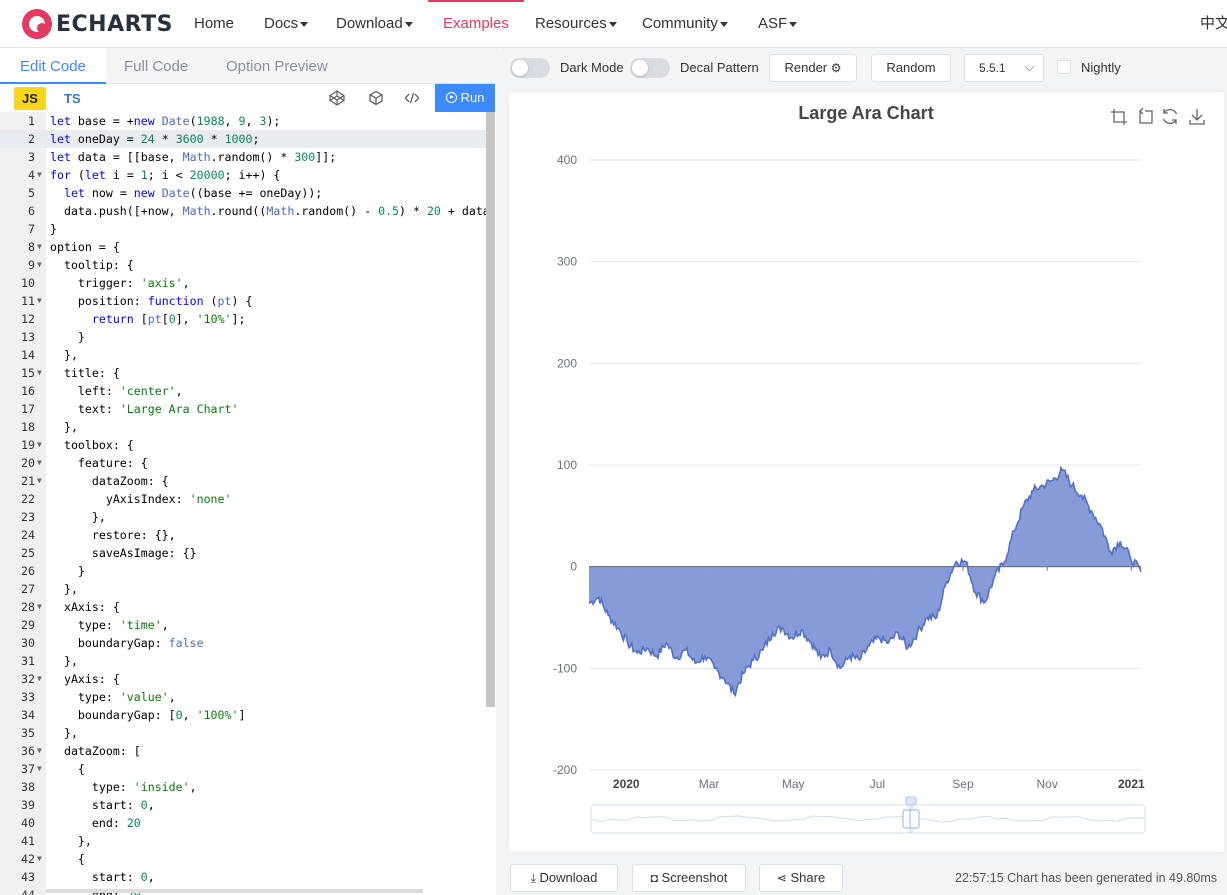 This screenshot has height=895, width=1227. Describe the element at coordinates (1146, 115) in the screenshot. I see `zoom-reset-icon` at that location.